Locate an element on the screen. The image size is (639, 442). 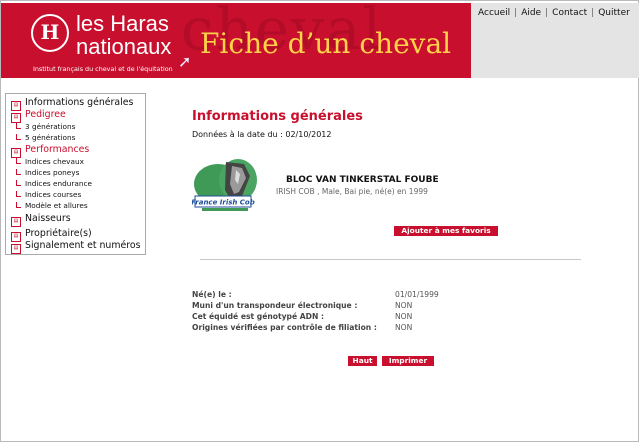
nav-contact: Contact is located at coordinates (569, 13).